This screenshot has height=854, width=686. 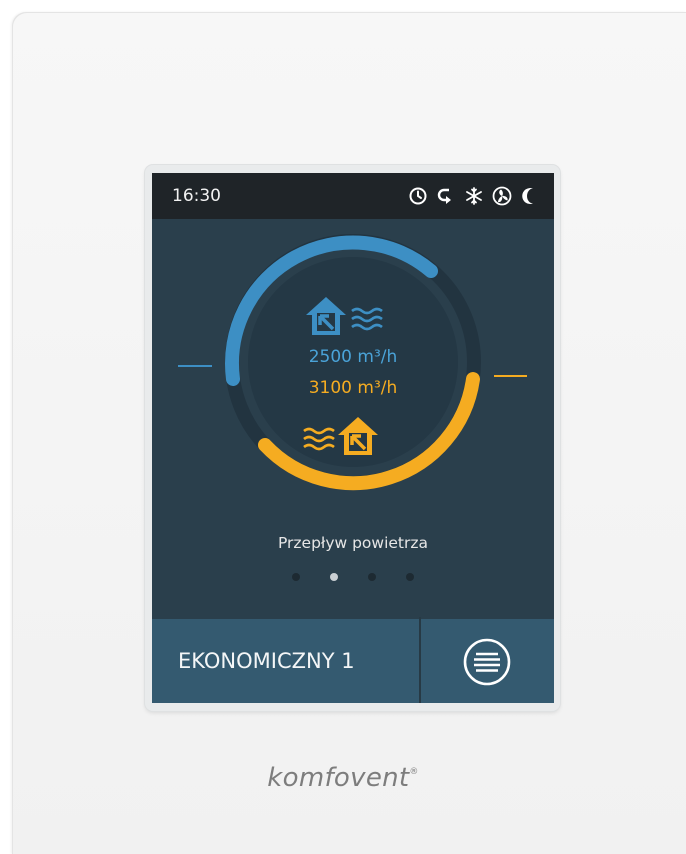 I want to click on page-dot-active, so click(x=334, y=577).